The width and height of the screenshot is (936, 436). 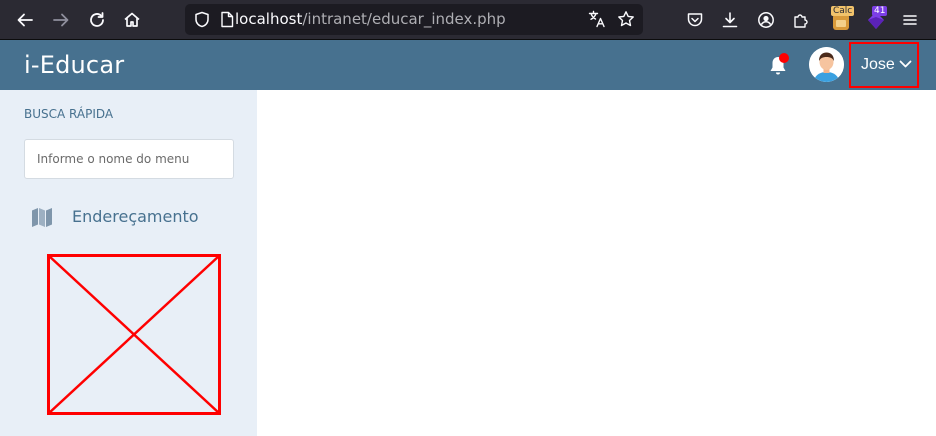 I want to click on home-icon, so click(x=132, y=19).